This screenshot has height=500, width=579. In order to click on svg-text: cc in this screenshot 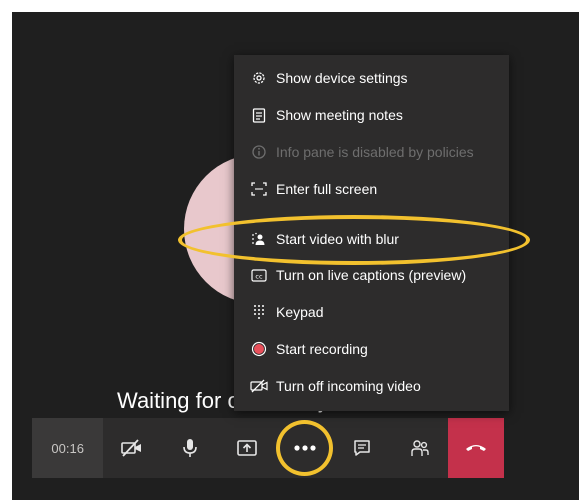, I will do `click(259, 276)`.